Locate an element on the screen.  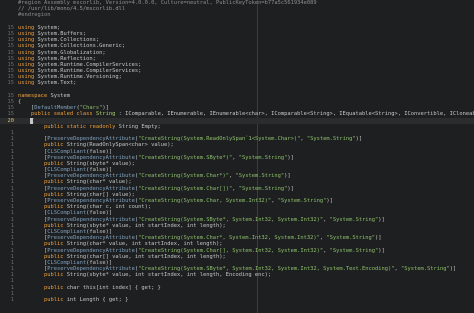
code-token: System.Buffers; is located at coordinates (62, 33).